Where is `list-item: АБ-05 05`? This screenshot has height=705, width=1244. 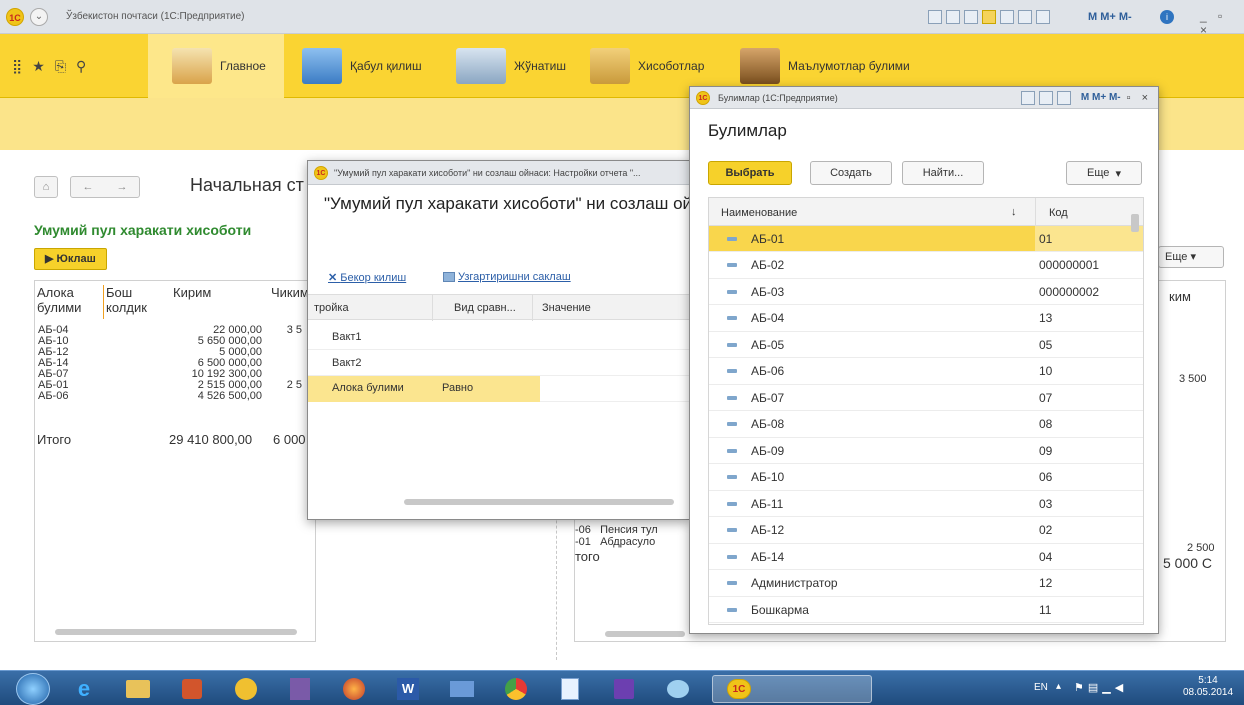
list-item: АБ-05 05 is located at coordinates (926, 345).